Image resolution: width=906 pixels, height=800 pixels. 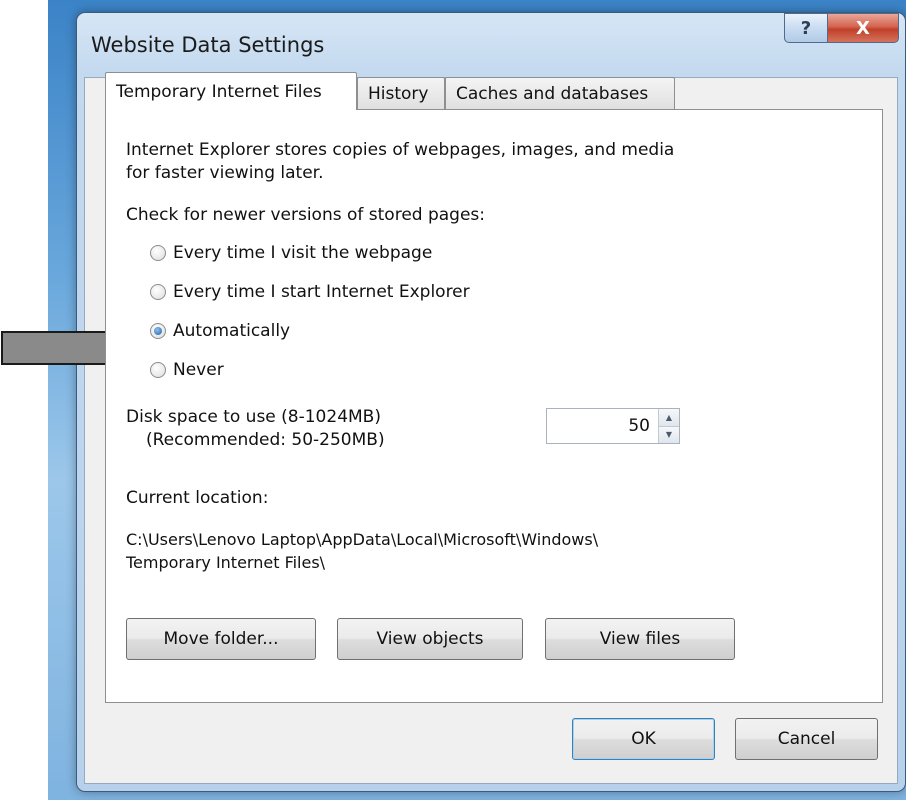 What do you see at coordinates (602, 426) in the screenshot?
I see `disk-space-input: 50` at bounding box center [602, 426].